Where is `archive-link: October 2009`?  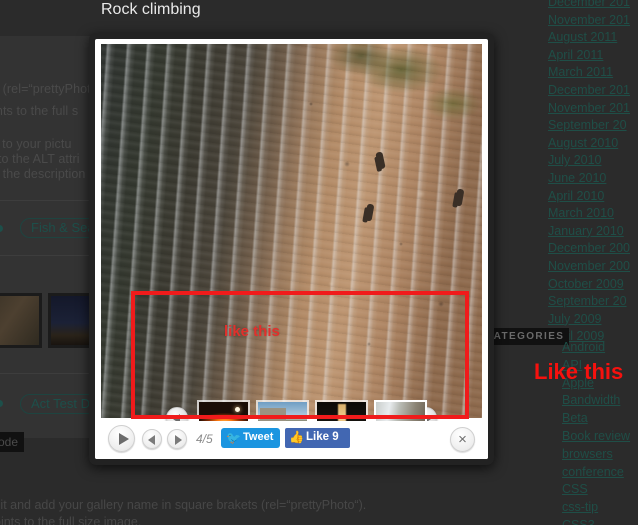
archive-link: October 2009 is located at coordinates (589, 285).